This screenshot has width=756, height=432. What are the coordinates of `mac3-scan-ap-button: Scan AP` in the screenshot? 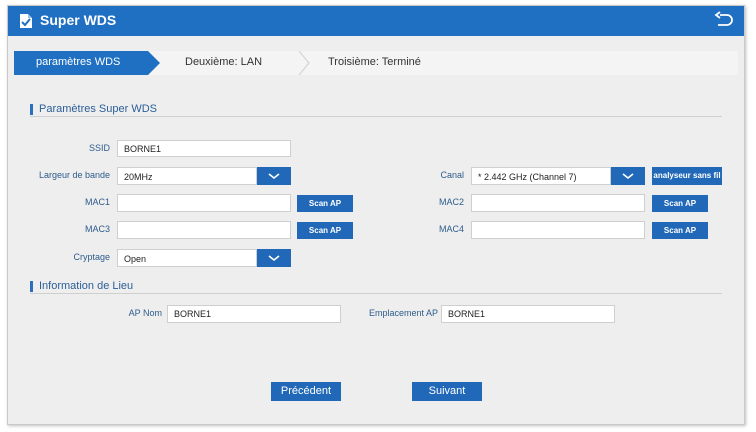 It's located at (325, 230).